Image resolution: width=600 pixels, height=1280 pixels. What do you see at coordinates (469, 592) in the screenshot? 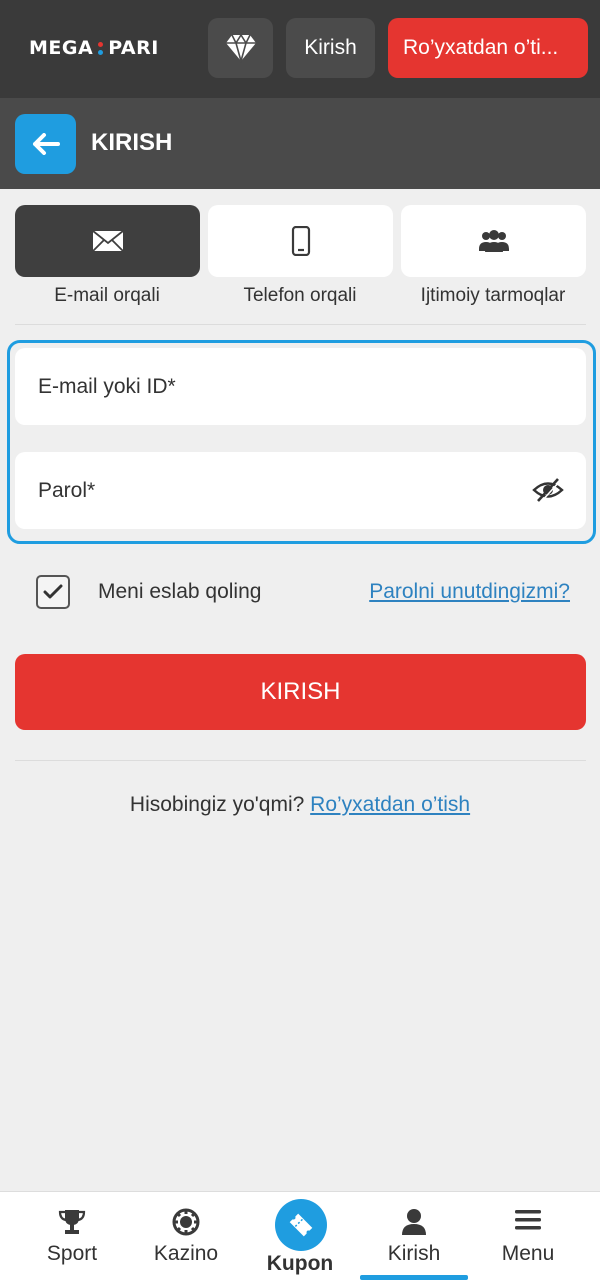
I see `forgot-password-link: Parolni unutdingizmi?` at bounding box center [469, 592].